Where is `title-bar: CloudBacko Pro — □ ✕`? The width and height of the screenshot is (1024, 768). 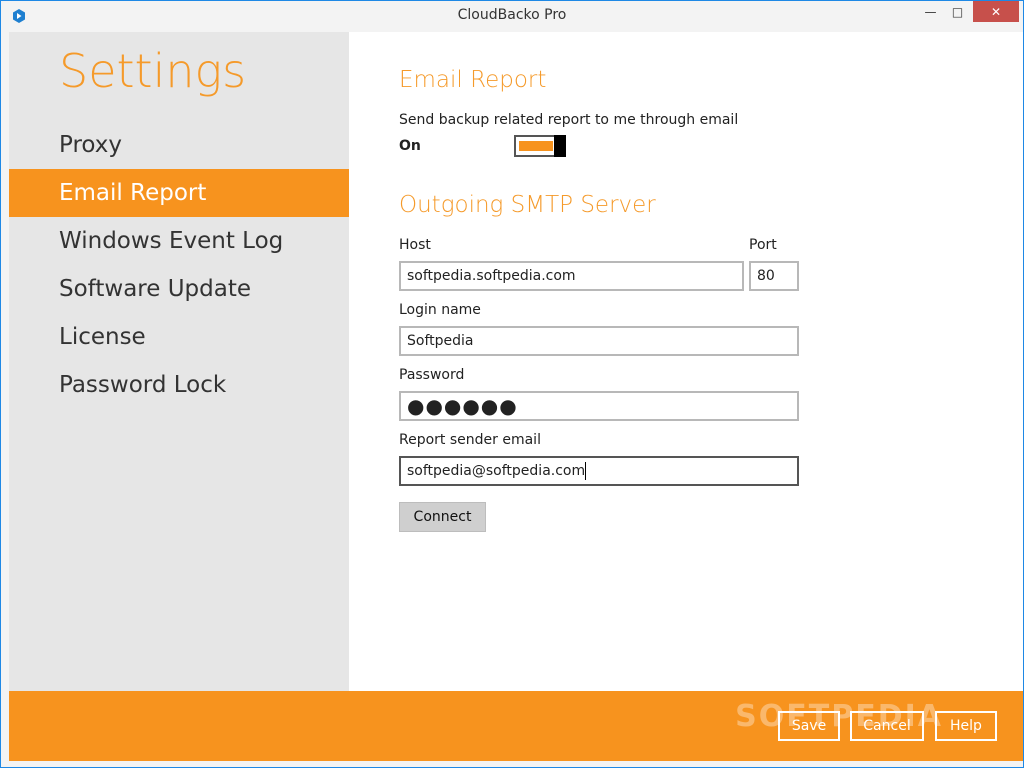 title-bar: CloudBacko Pro — □ ✕ is located at coordinates (512, 16).